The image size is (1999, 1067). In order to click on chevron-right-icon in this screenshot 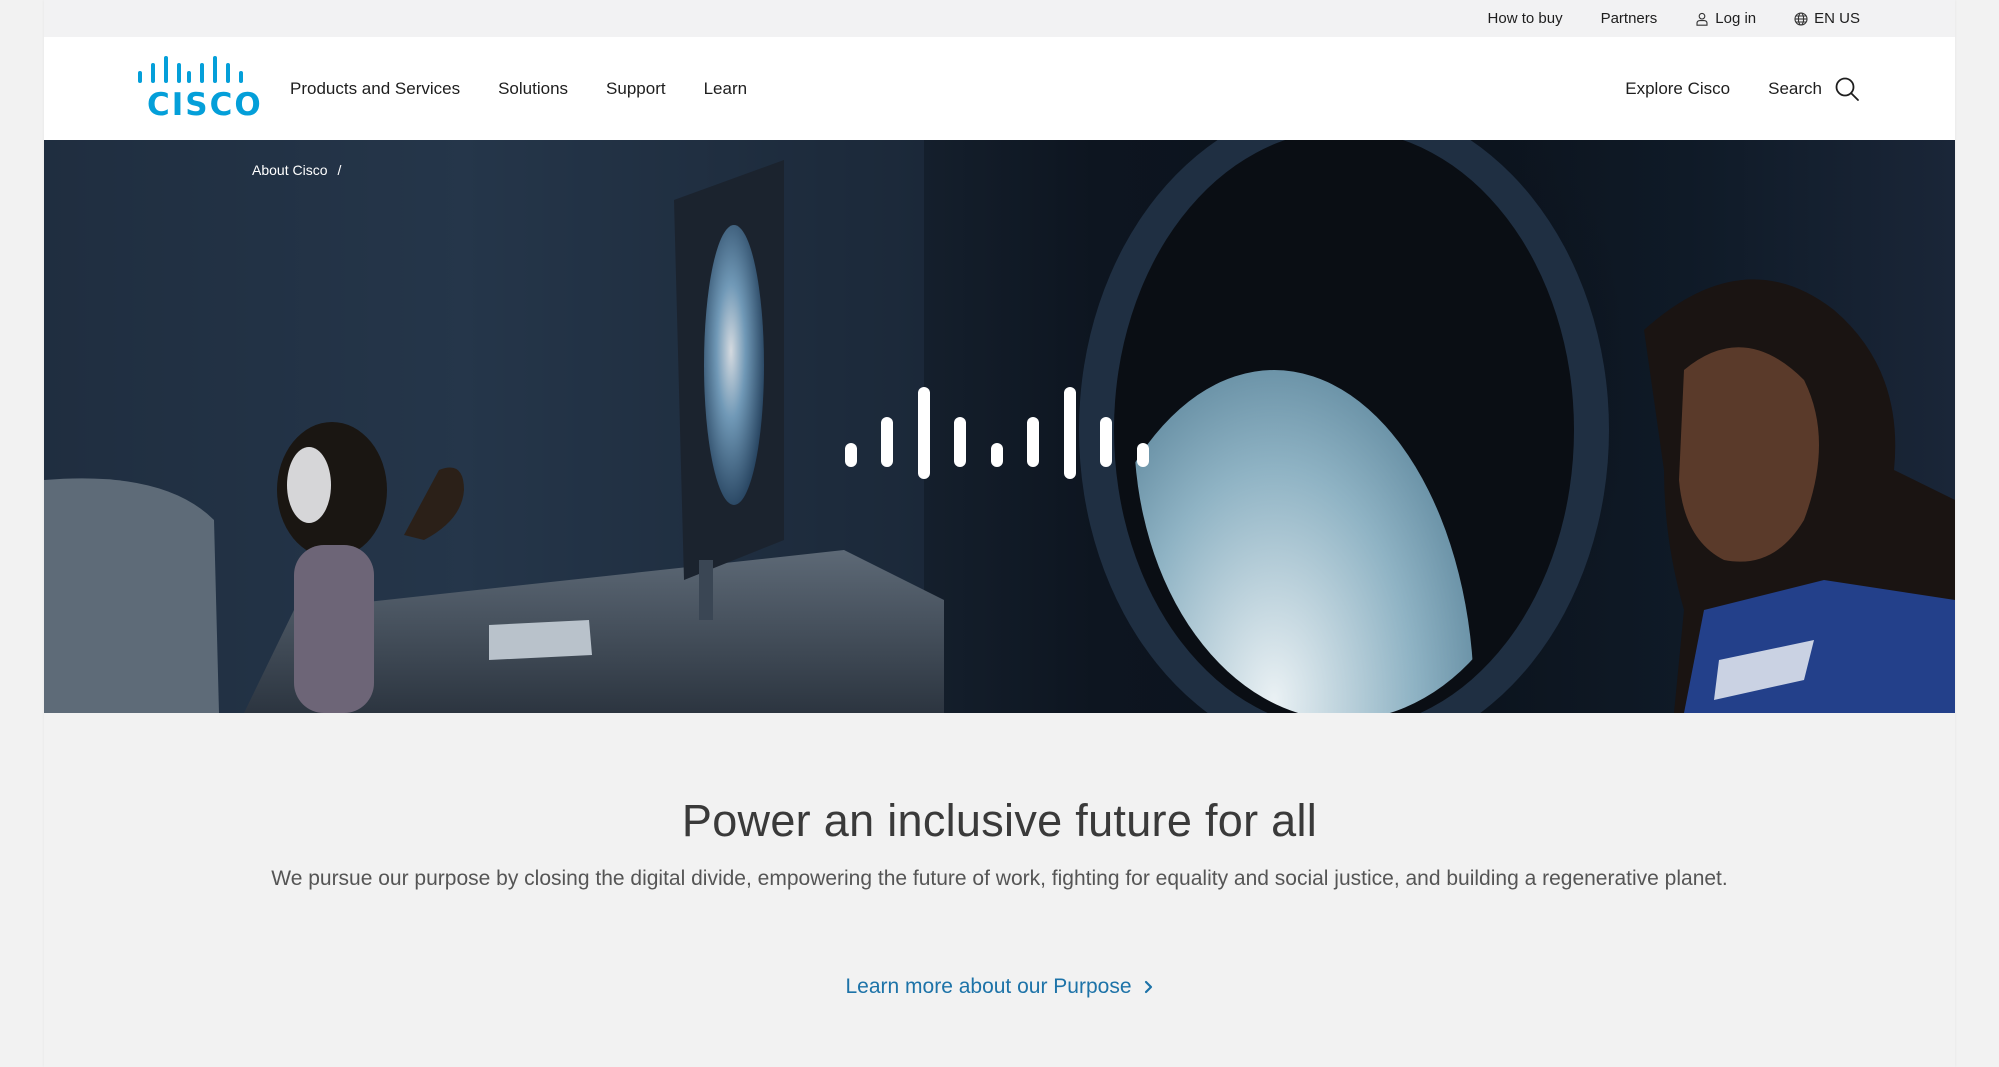, I will do `click(1148, 987)`.